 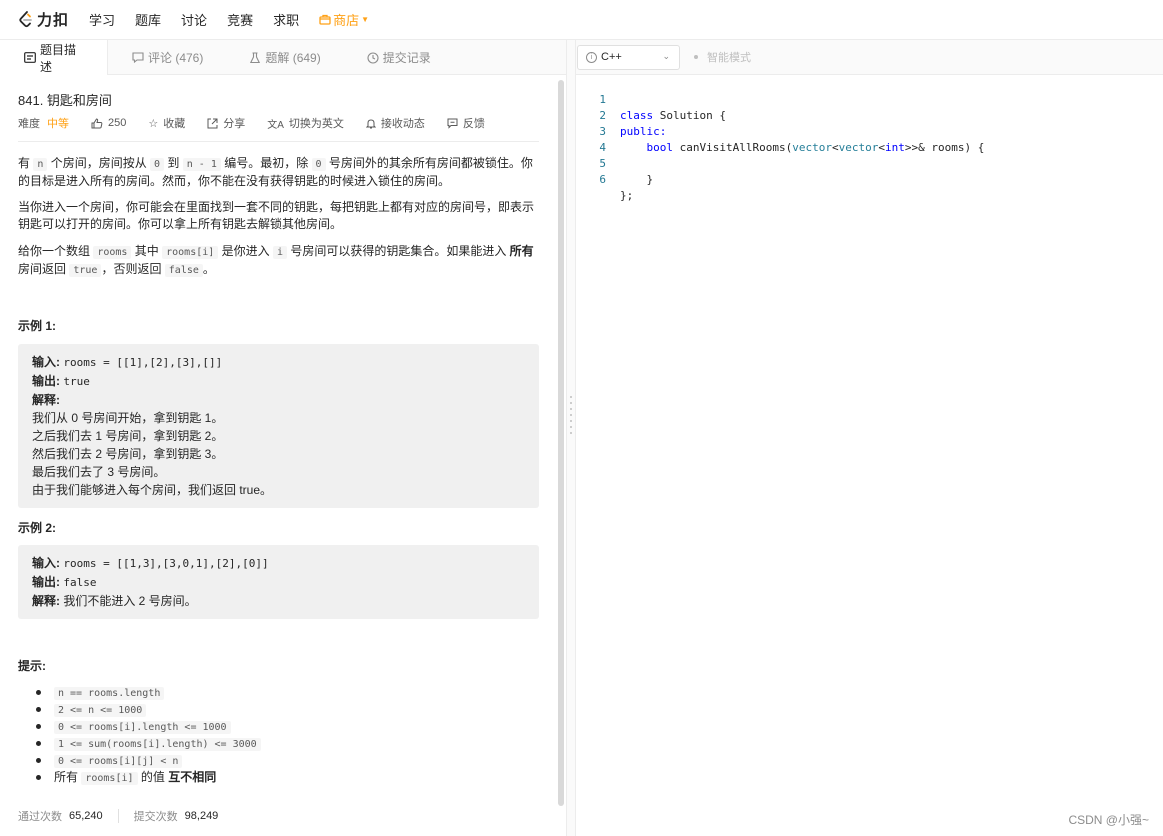 I want to click on feedback-button: 反馈, so click(x=466, y=123).